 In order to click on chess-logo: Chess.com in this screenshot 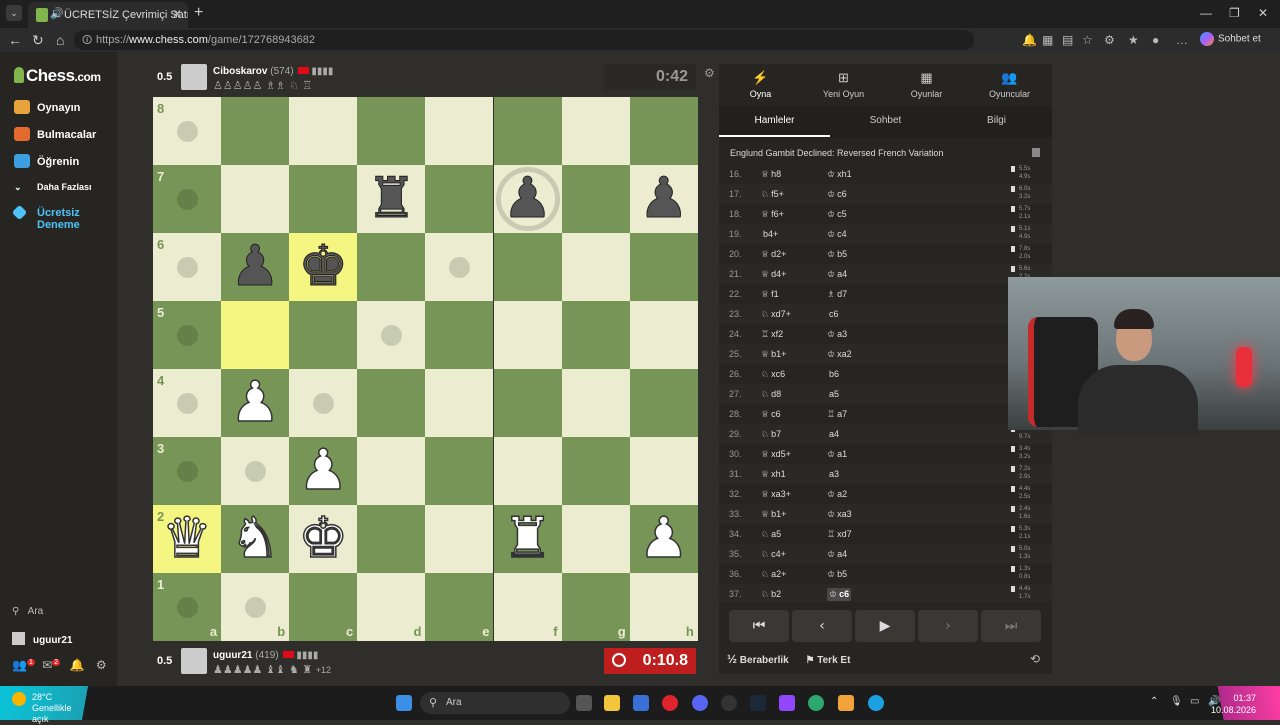, I will do `click(57, 76)`.